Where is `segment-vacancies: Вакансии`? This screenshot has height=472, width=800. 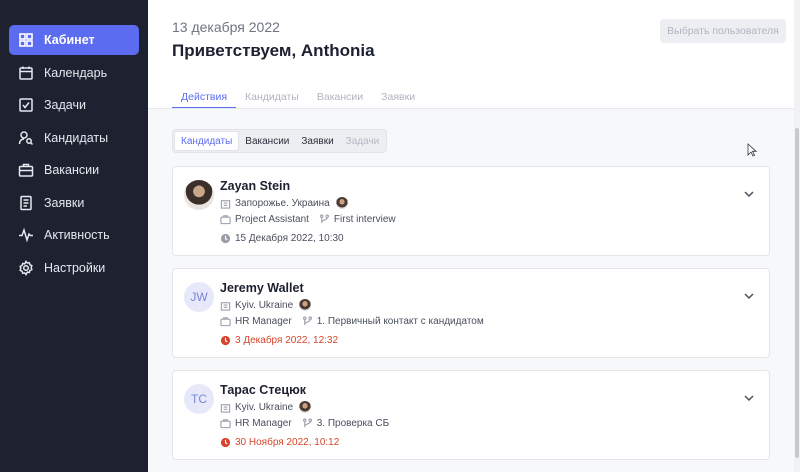 segment-vacancies: Вакансии is located at coordinates (267, 141).